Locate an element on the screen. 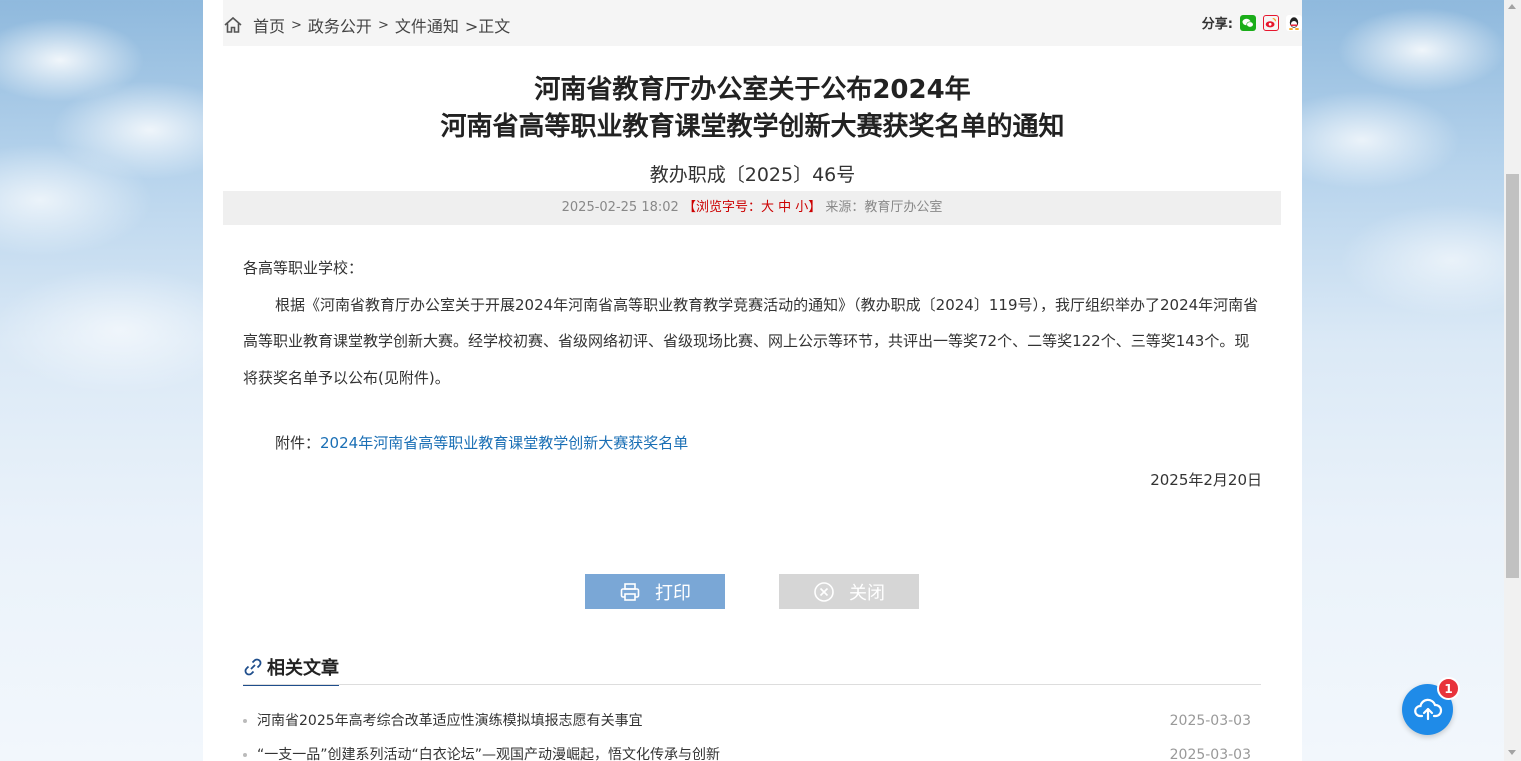  list-item: 河南省2025年高考综合改革适应性演练模拟填报志愿有关事宜 2025-03-03 is located at coordinates (747, 725).